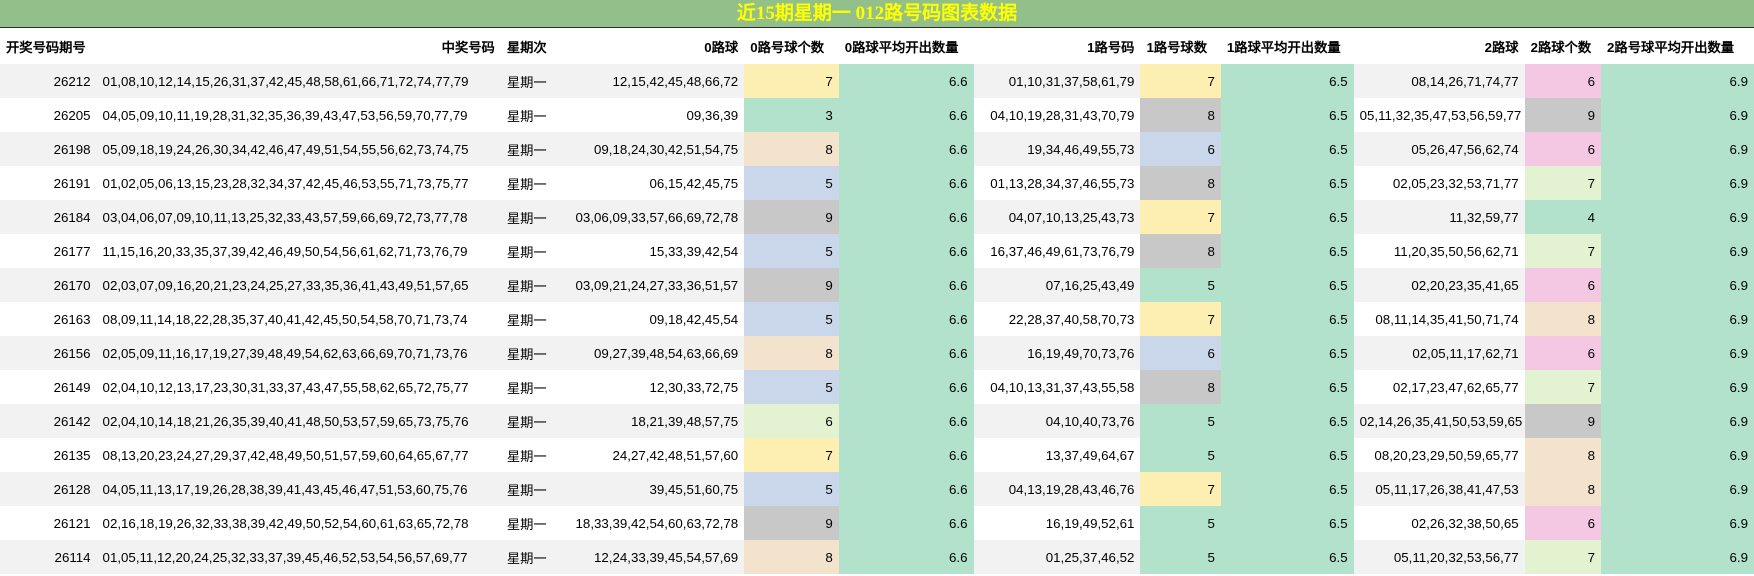 The width and height of the screenshot is (1754, 576). Describe the element at coordinates (1057, 149) in the screenshot. I see `cell-route1-numbers: 19,34,46,49,55,73` at that location.